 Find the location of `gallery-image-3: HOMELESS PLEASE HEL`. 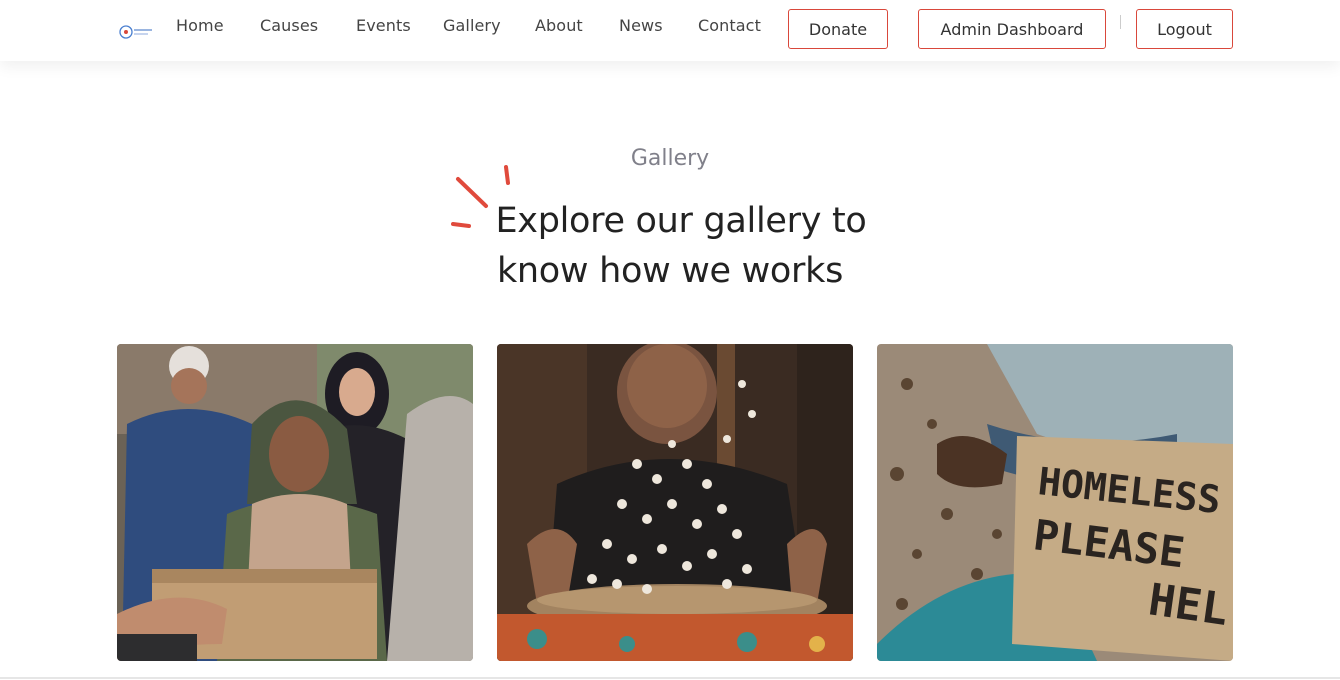

gallery-image-3: HOMELESS PLEASE HEL is located at coordinates (1055, 502).